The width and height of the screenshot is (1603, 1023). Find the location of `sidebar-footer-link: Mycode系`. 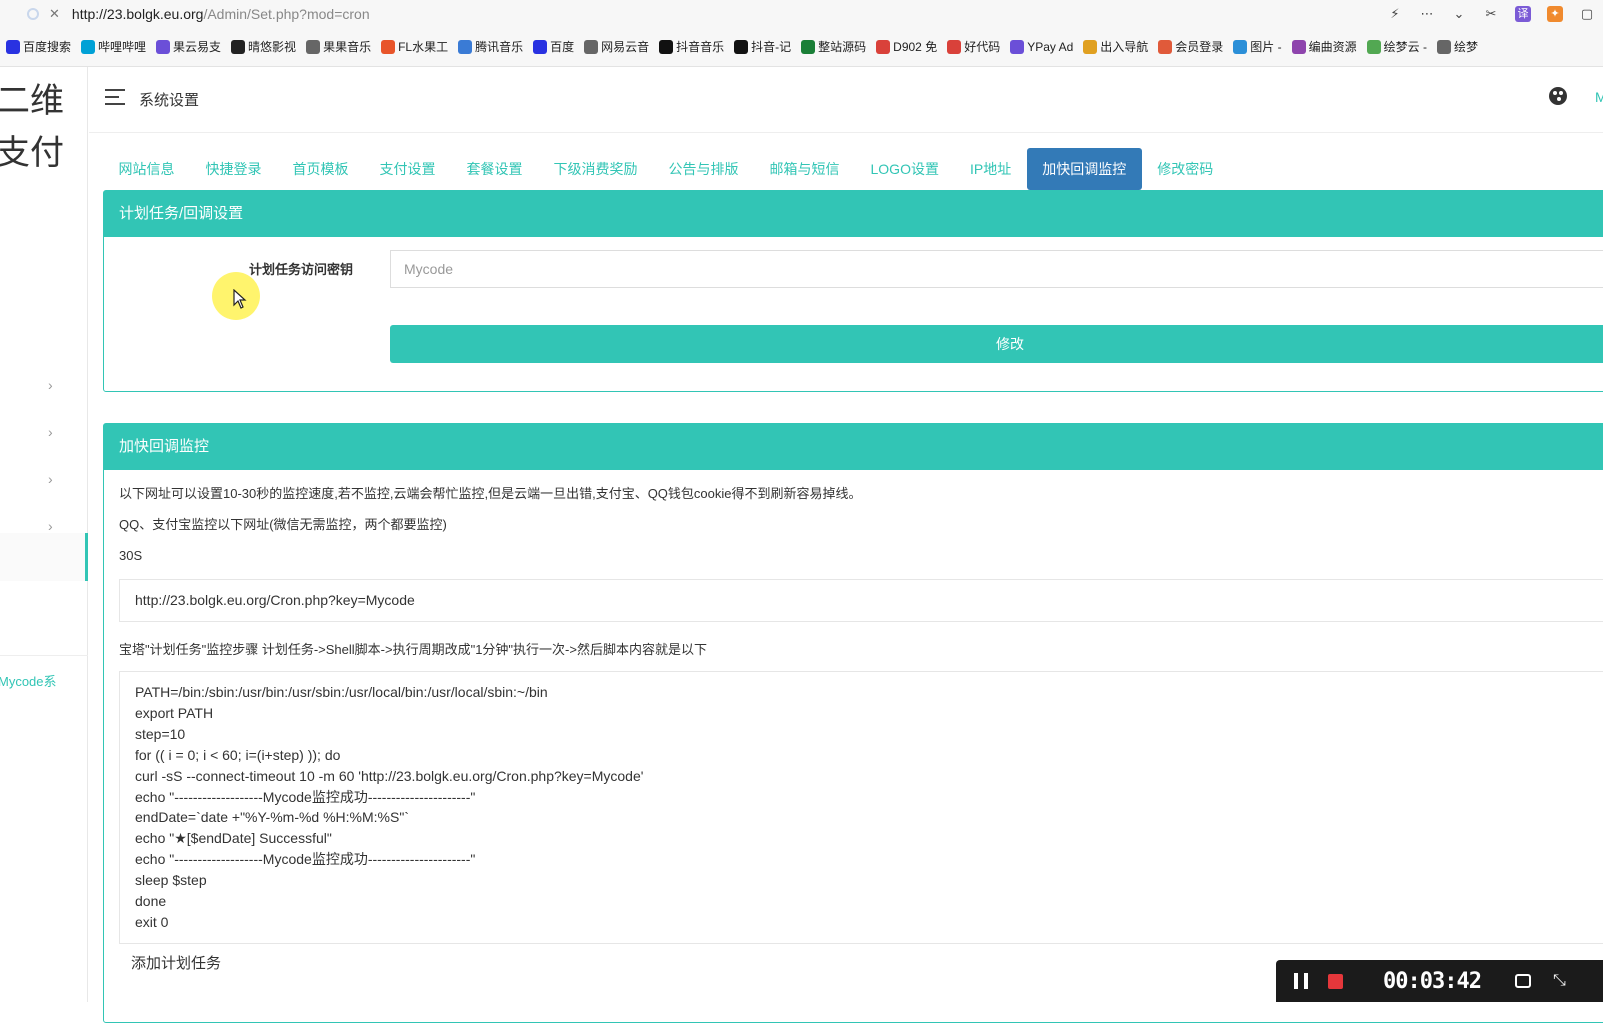

sidebar-footer-link: Mycode系 is located at coordinates (44, 680).